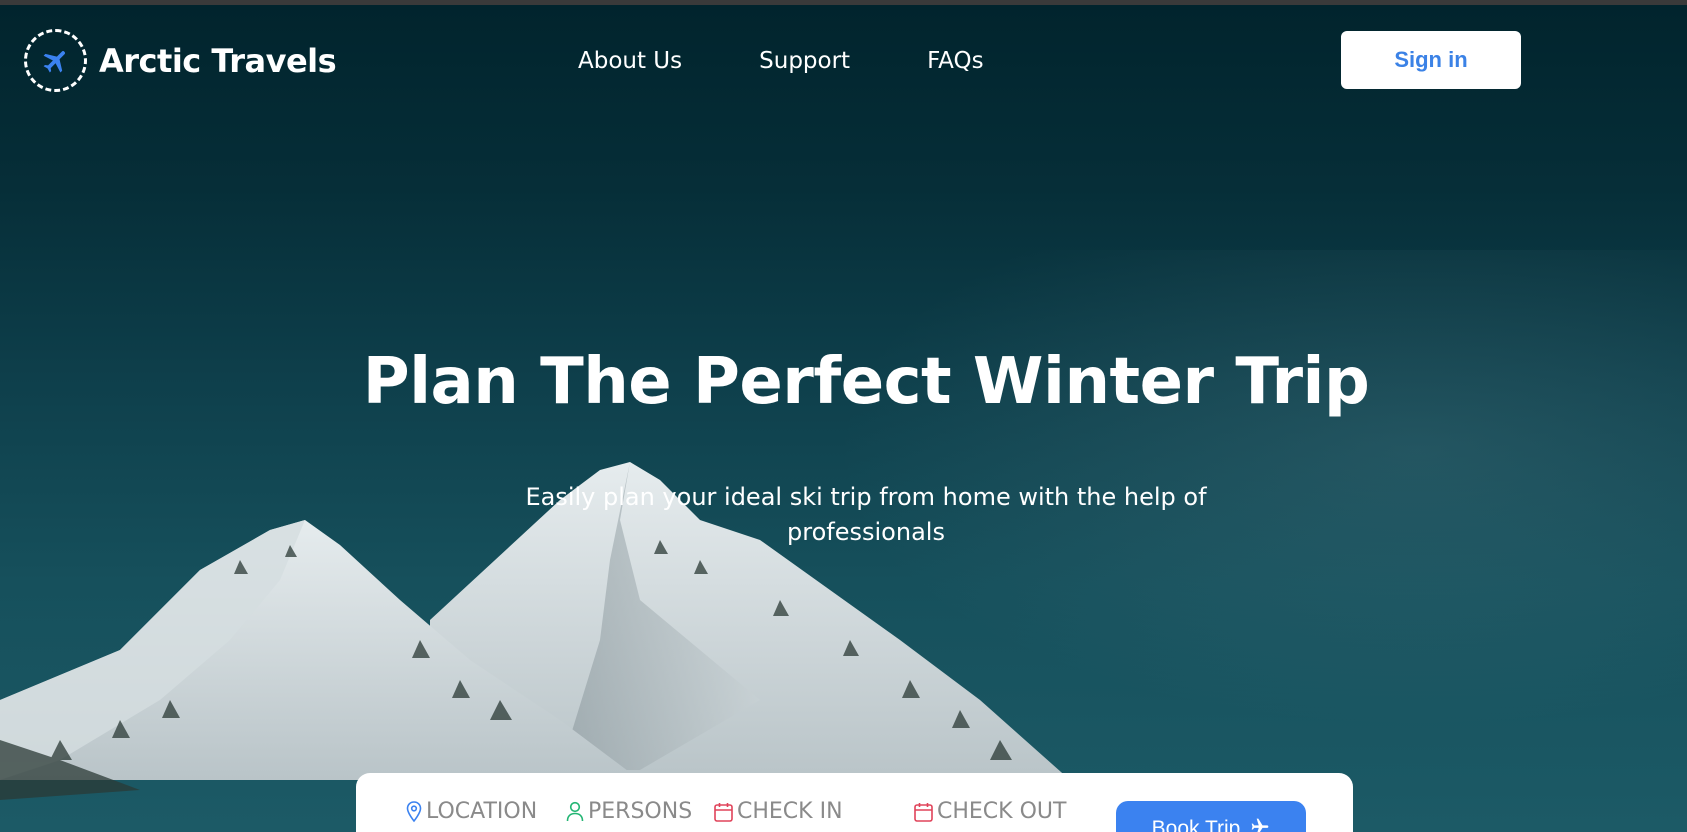  I want to click on logo-badge, so click(55, 60).